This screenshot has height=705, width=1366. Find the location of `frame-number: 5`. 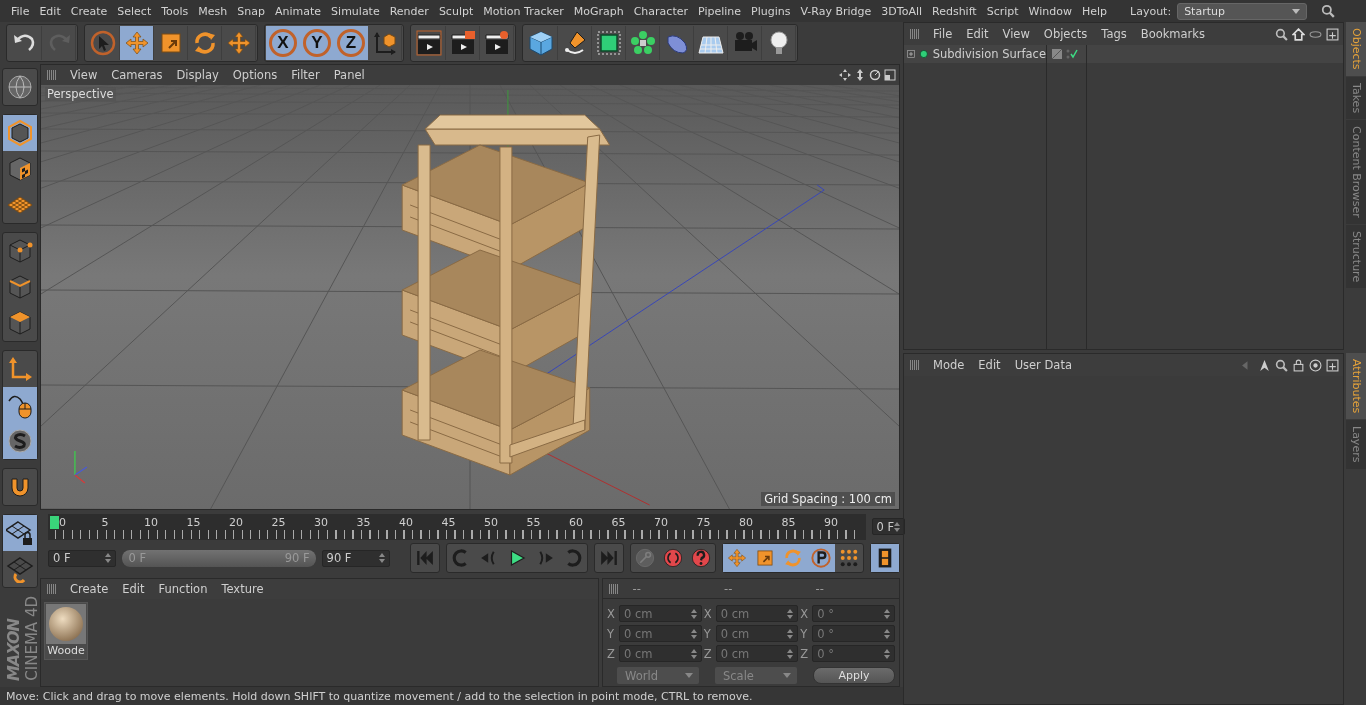

frame-number: 5 is located at coordinates (105, 522).